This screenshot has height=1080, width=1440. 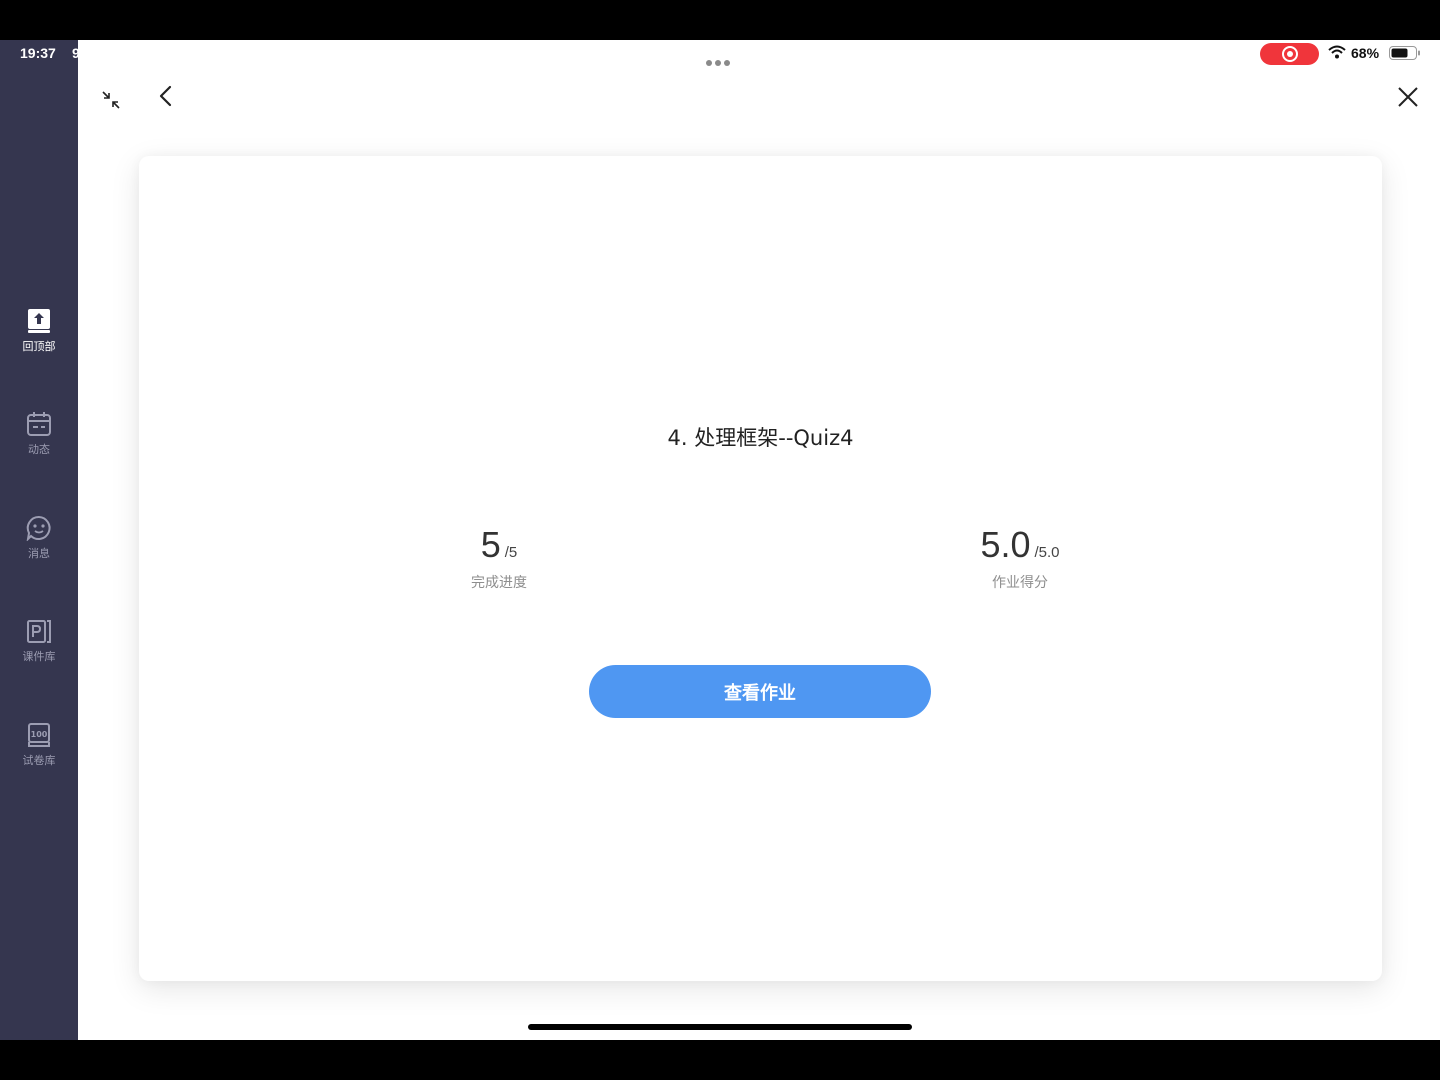 I want to click on sidebar: 19:37 9 回顶部 动态 消息 课件库 100 试卷库, so click(x=40, y=540).